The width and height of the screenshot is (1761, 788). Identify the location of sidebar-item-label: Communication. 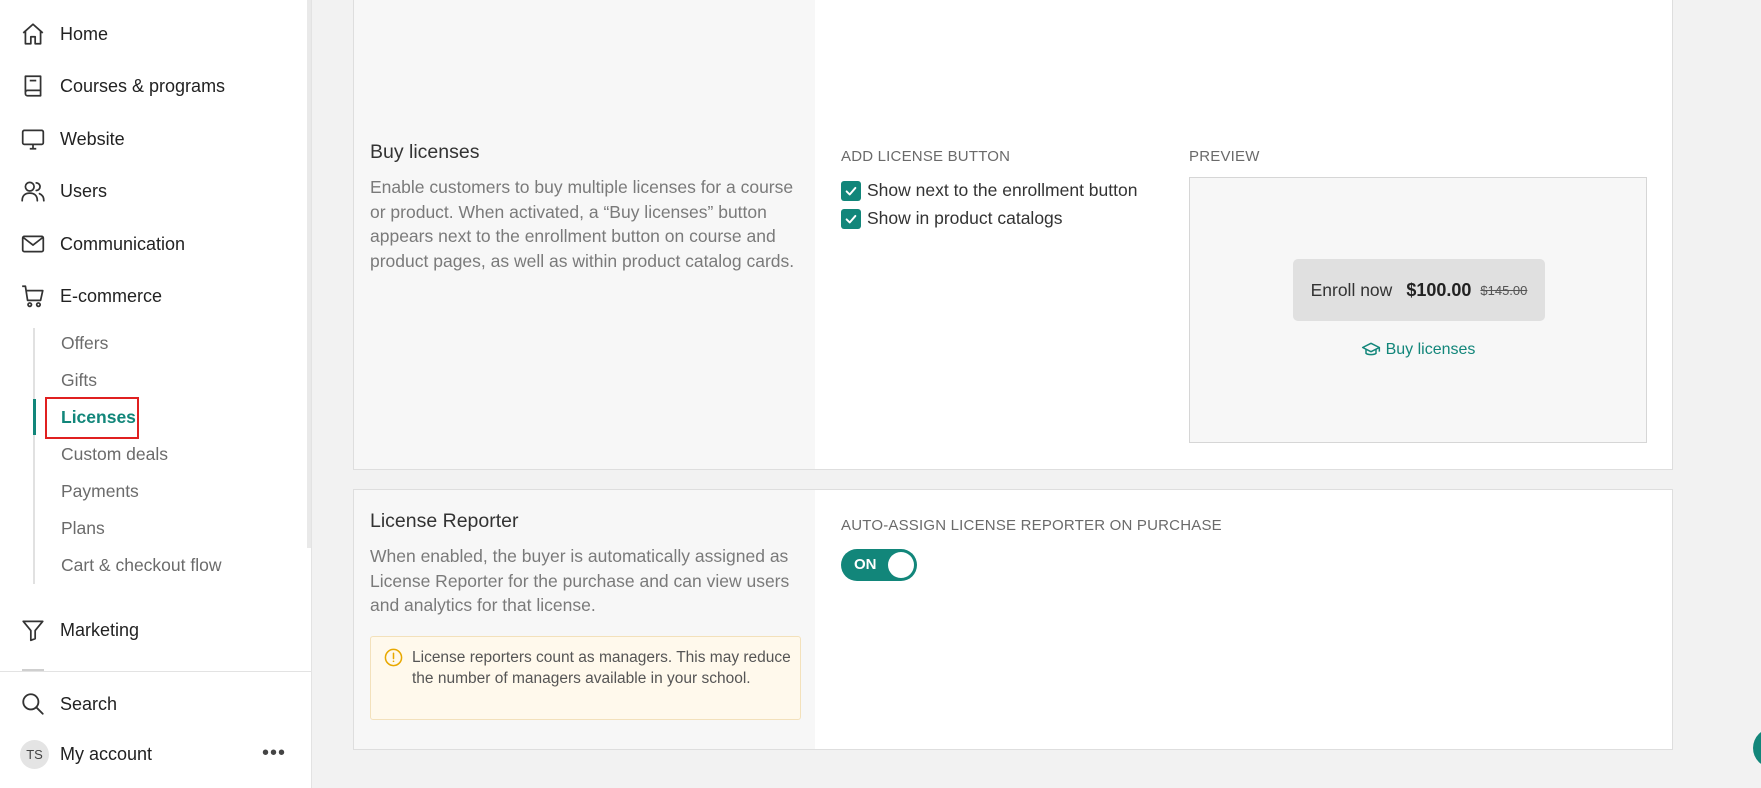
(123, 243).